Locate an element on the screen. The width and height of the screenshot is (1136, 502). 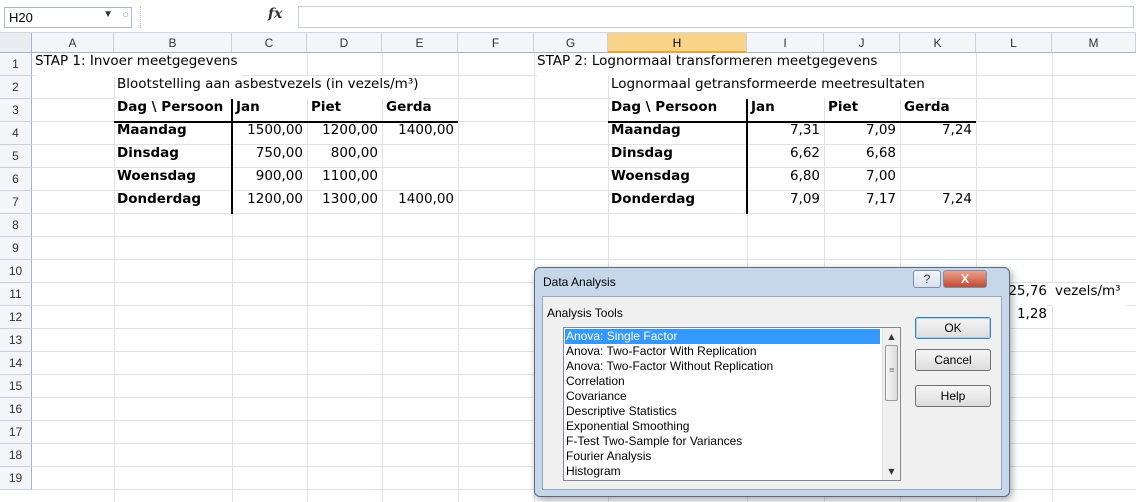
select-all-corner is located at coordinates (16, 43).